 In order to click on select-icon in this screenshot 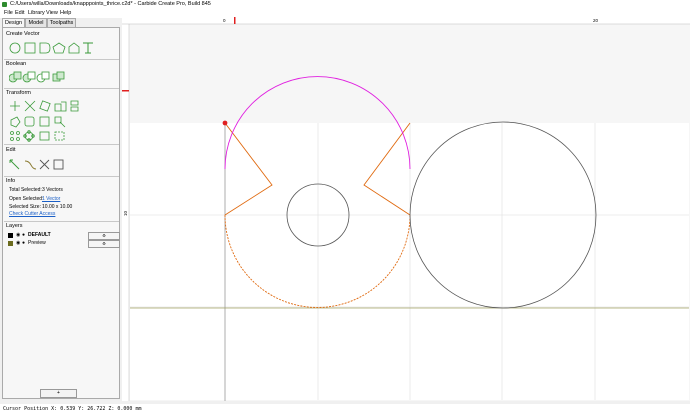, I will do `click(14, 164)`.